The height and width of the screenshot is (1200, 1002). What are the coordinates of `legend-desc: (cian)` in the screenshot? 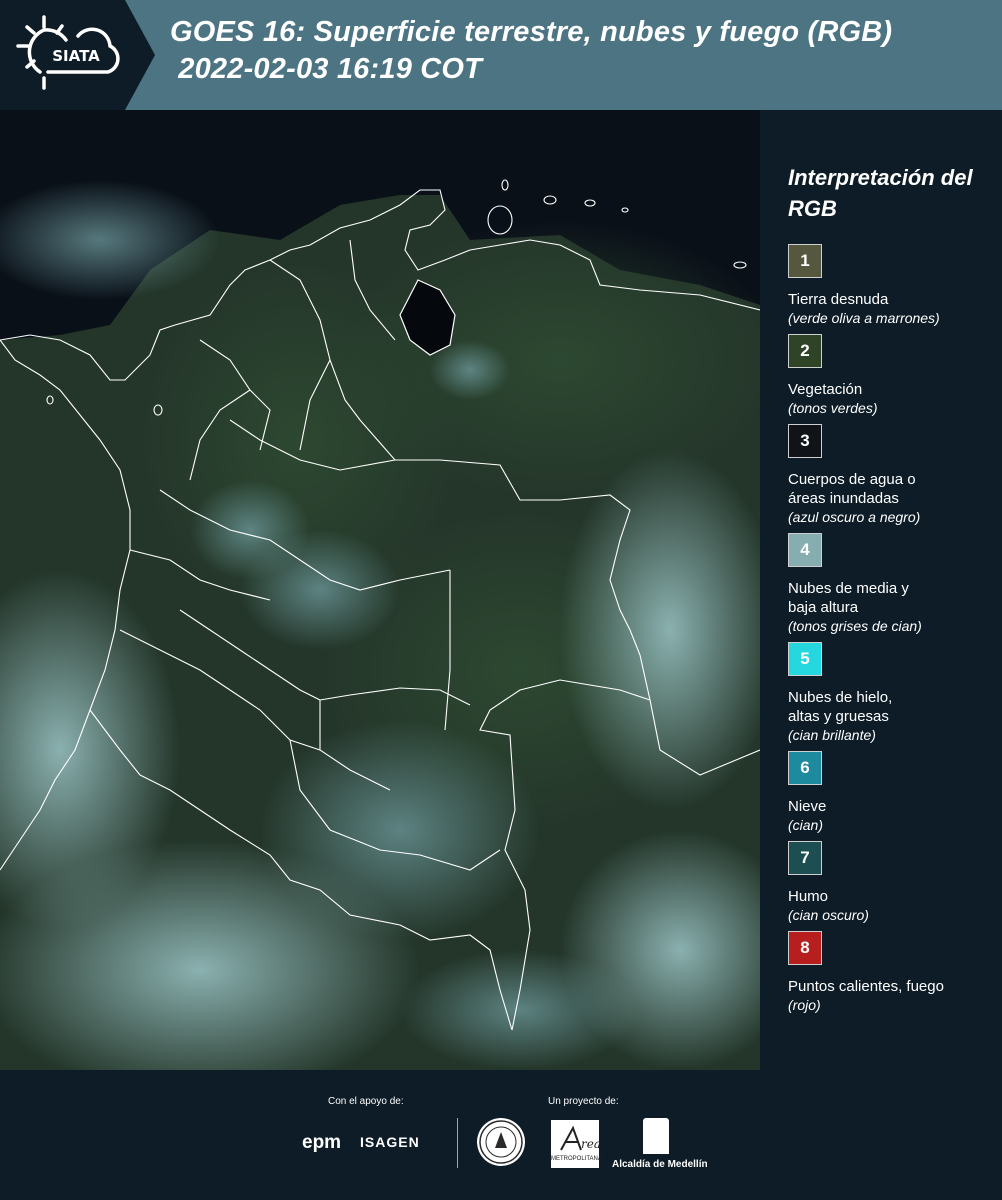 It's located at (806, 825).